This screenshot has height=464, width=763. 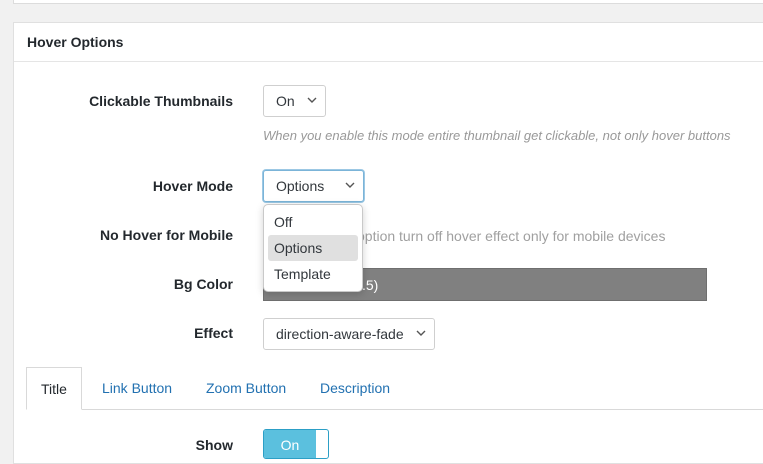 I want to click on show-label: Show, so click(x=214, y=445).